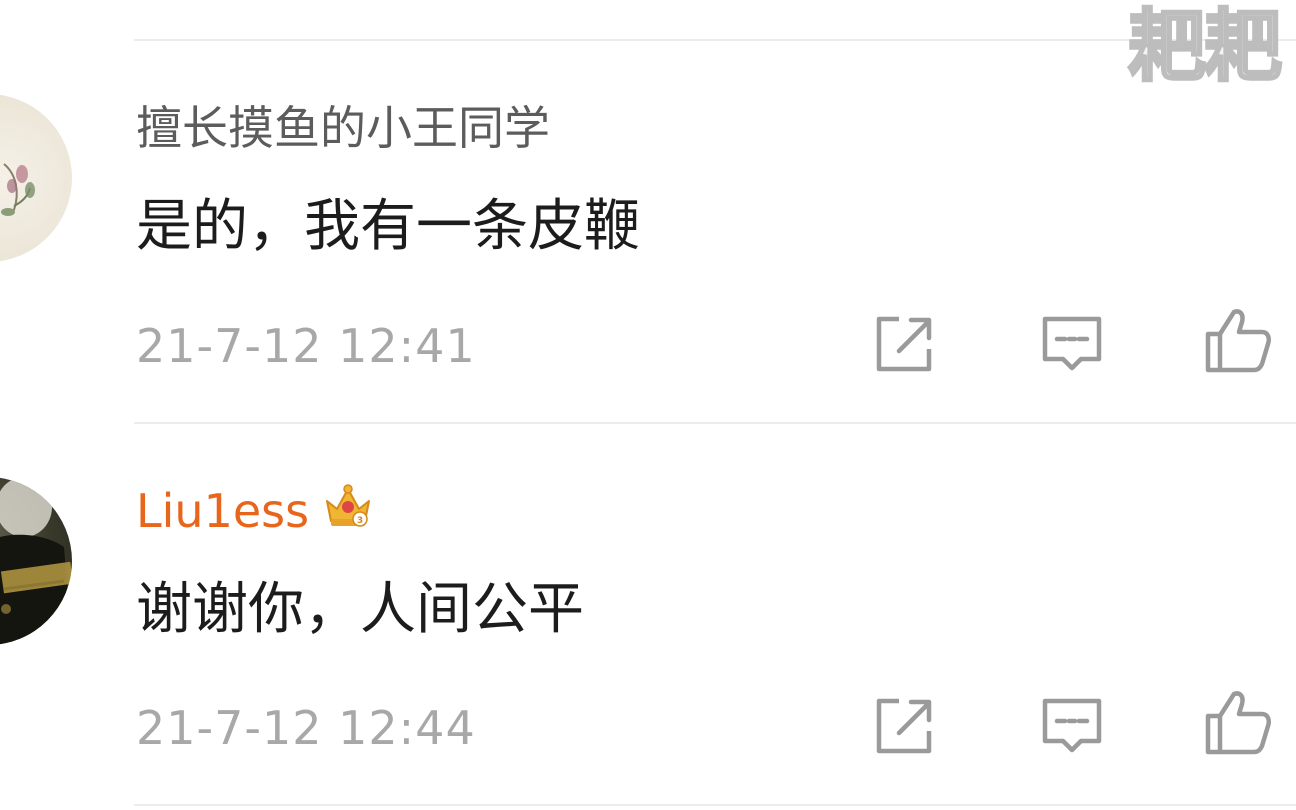 The image size is (1296, 810). What do you see at coordinates (360, 521) in the screenshot?
I see `svg-text: 3` at bounding box center [360, 521].